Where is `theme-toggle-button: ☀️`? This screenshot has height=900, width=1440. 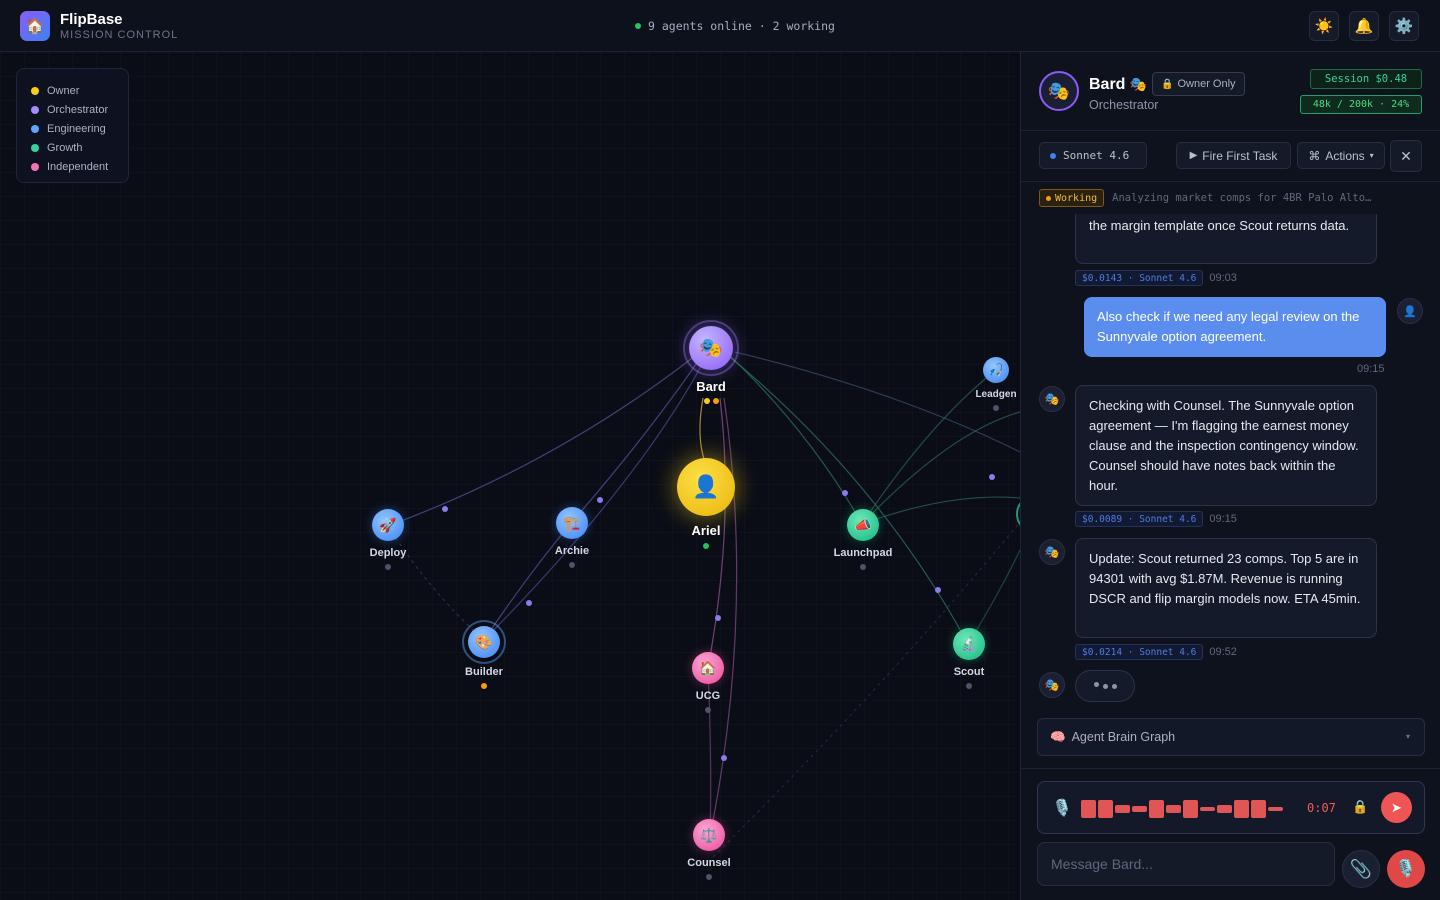
theme-toggle-button: ☀️ is located at coordinates (1324, 26).